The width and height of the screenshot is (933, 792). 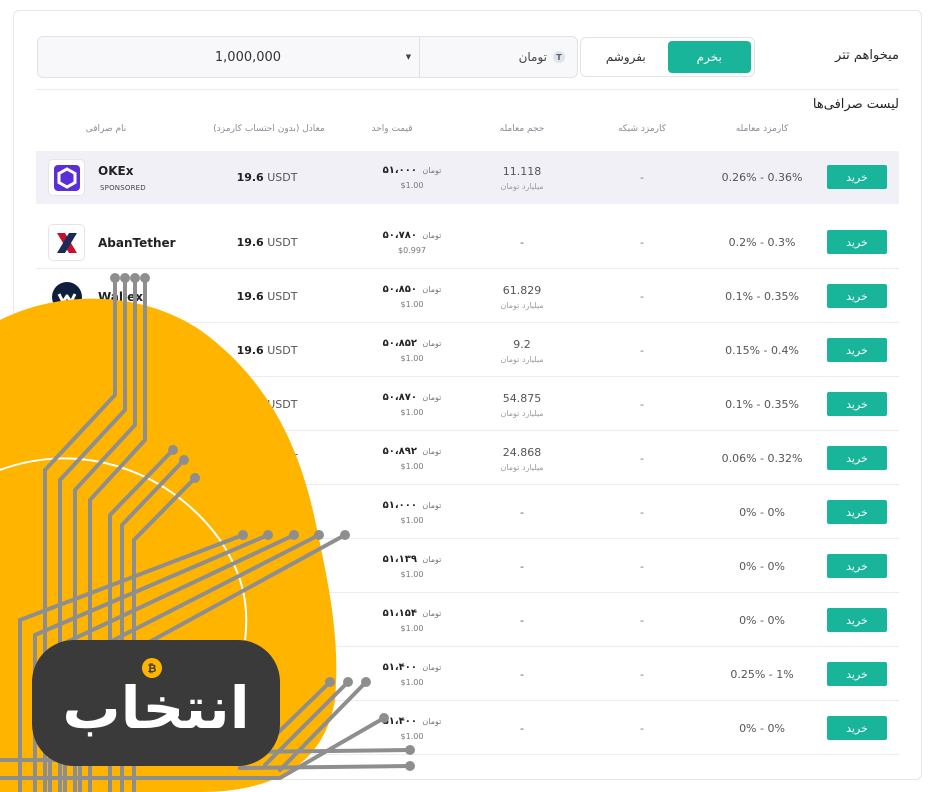 I want to click on exchange-name-label: Wallex, so click(x=120, y=297).